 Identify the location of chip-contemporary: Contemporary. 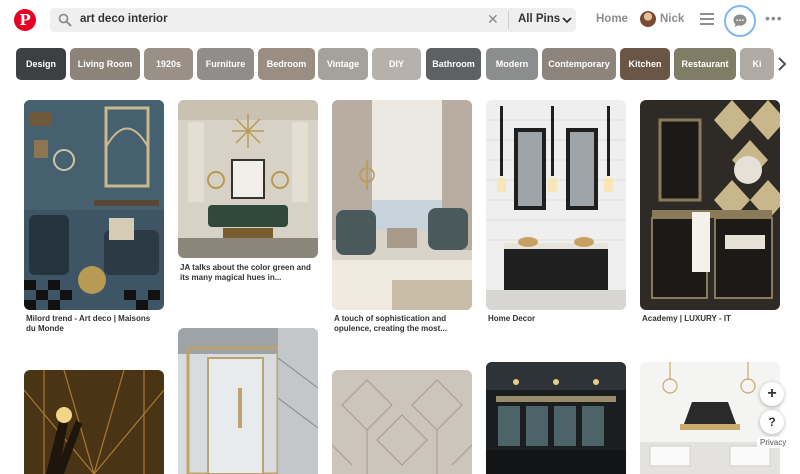
(579, 64).